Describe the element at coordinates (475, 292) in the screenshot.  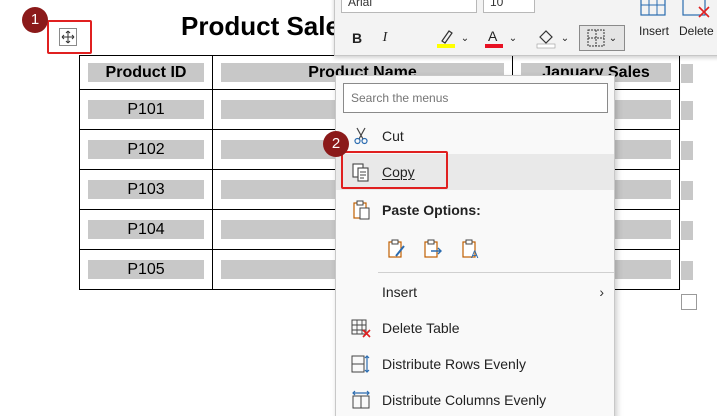
I see `menu-item-insert: Insert ›` at that location.